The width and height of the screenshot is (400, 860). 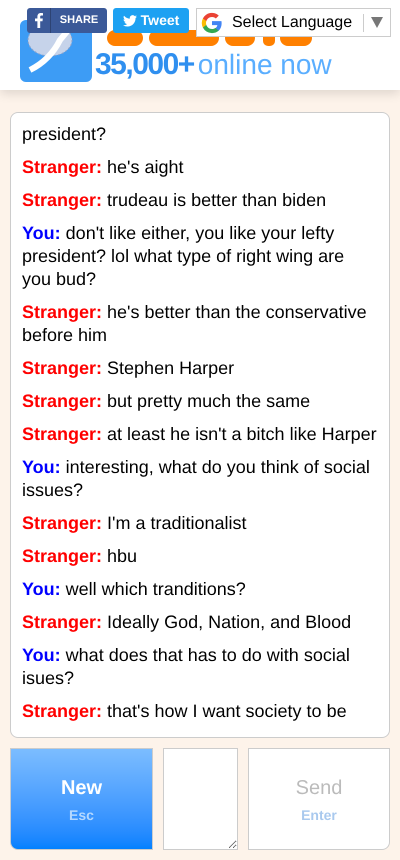 I want to click on chat-message: You: interesting, what do you think of social issues?, so click(x=196, y=479).